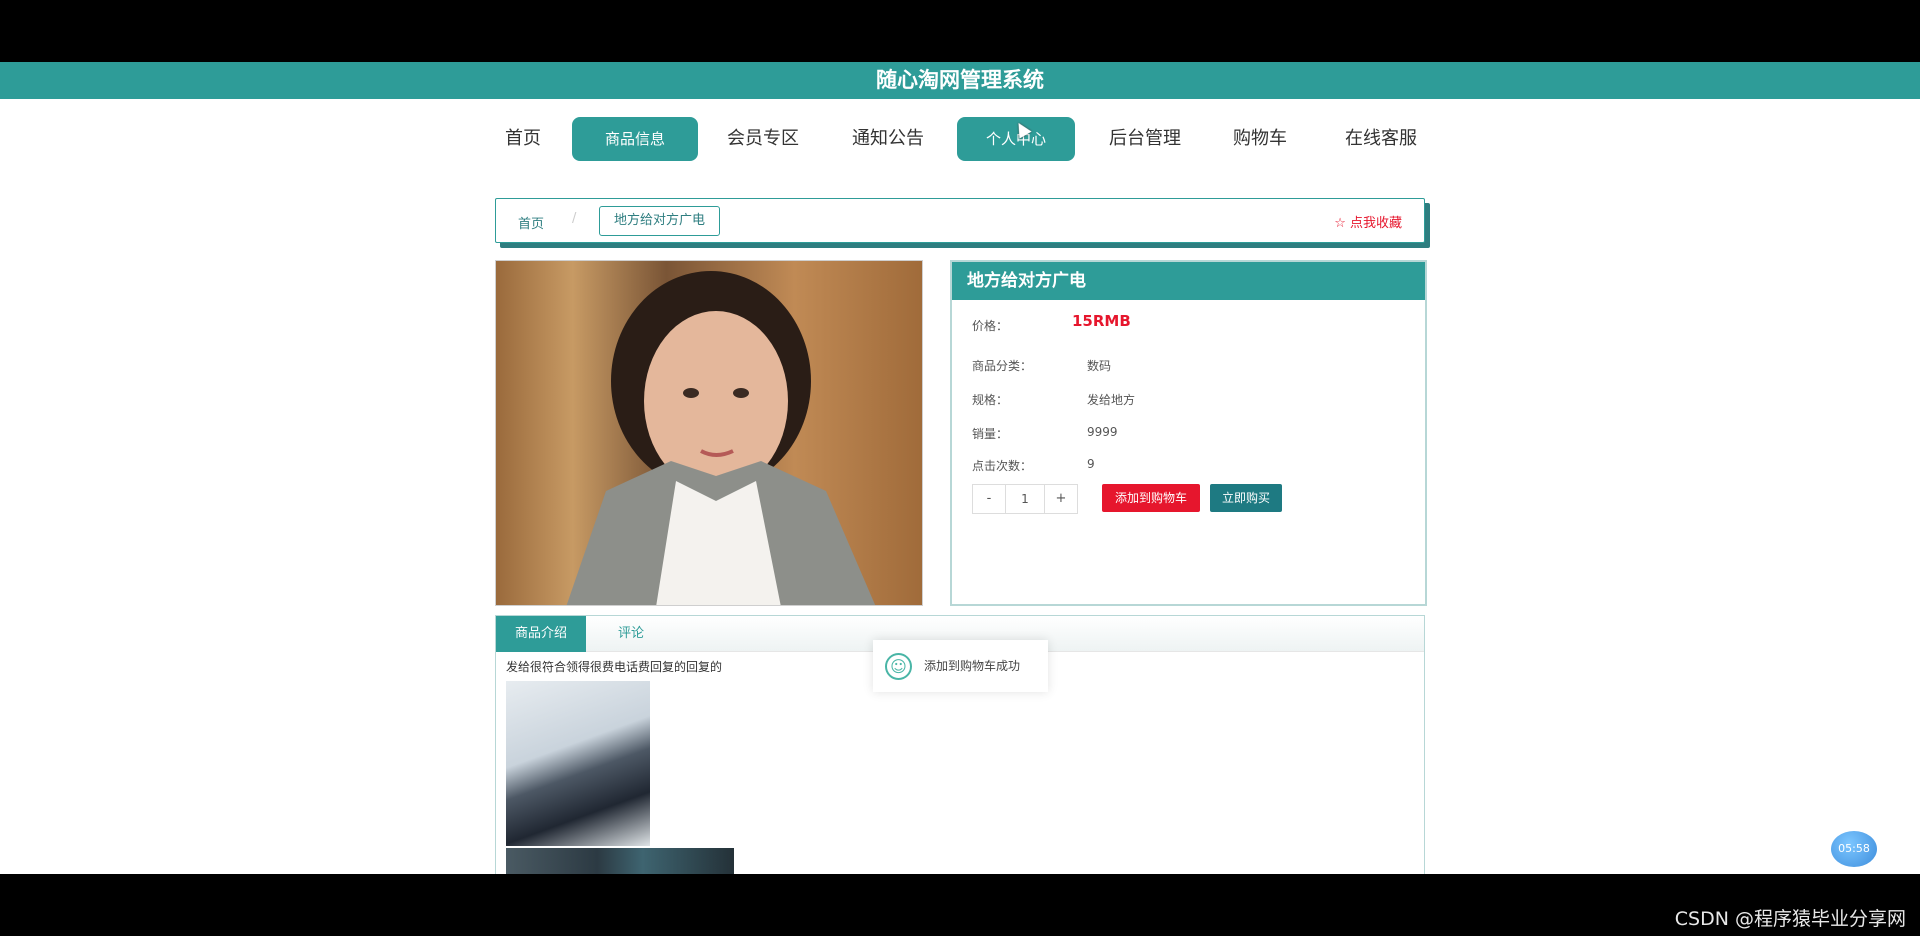 The image size is (1920, 936). I want to click on smile-icon: ☺, so click(898, 666).